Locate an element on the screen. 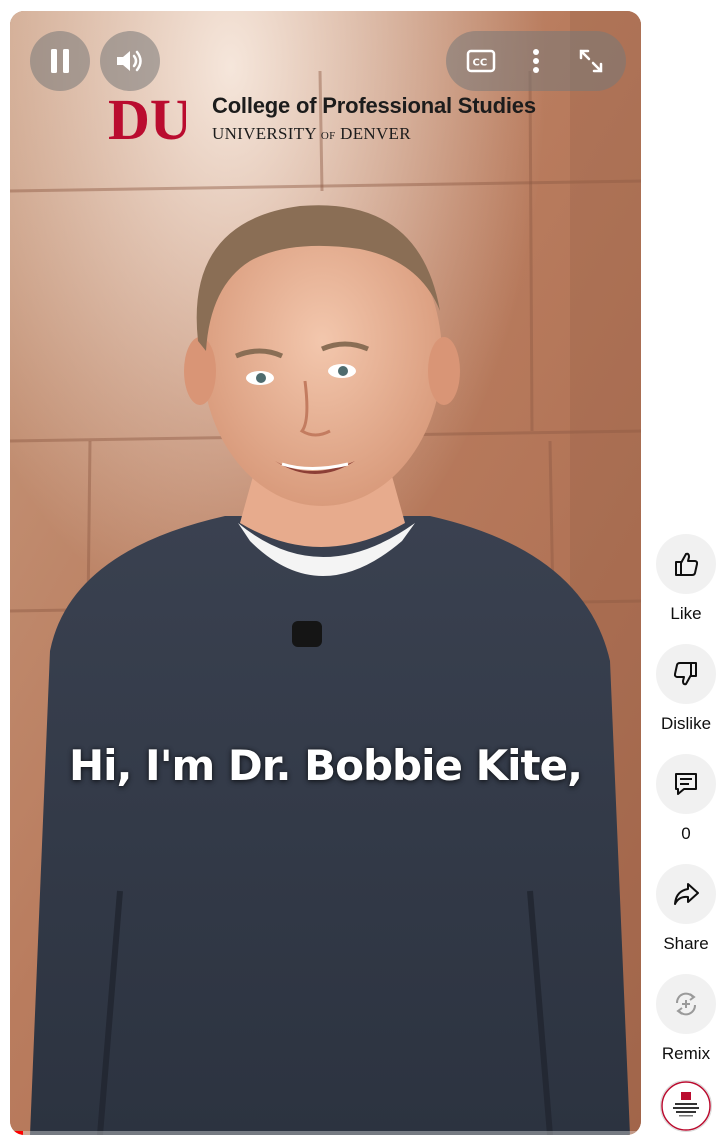  university-logo: DU is located at coordinates (146, 118).